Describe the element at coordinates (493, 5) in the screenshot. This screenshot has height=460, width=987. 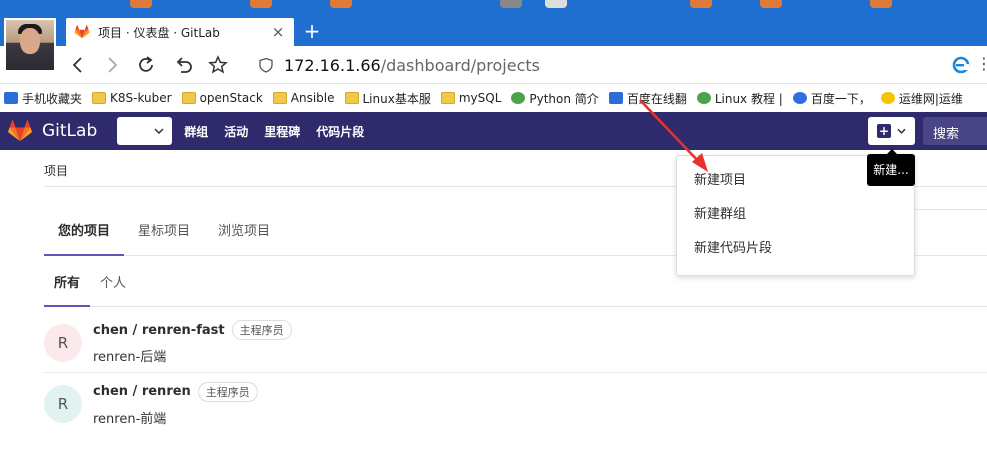
I see `taskbar-strip` at that location.